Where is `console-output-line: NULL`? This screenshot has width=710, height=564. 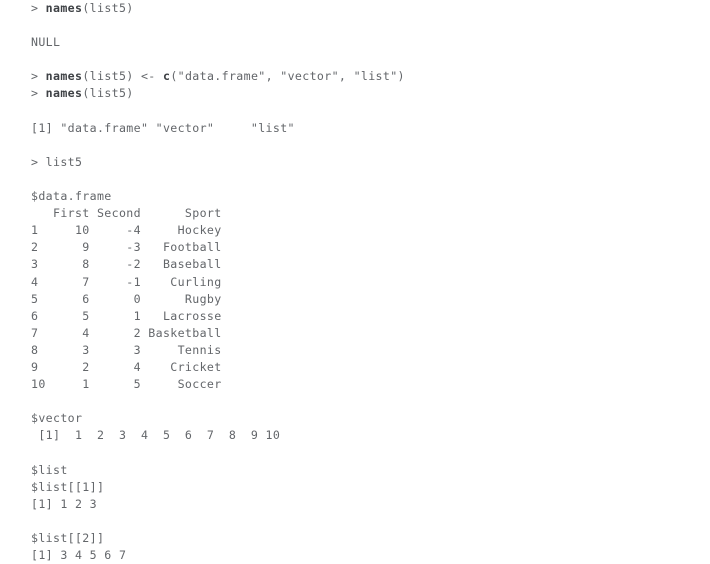 console-output-line: NULL is located at coordinates (46, 42).